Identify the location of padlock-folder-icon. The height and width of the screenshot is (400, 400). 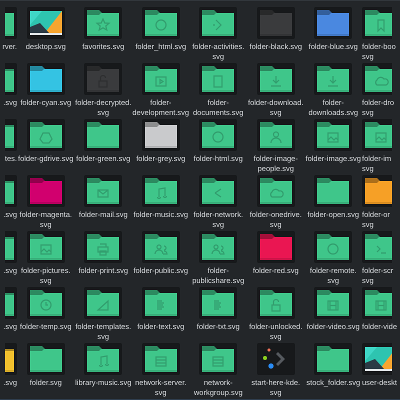
(275, 303).